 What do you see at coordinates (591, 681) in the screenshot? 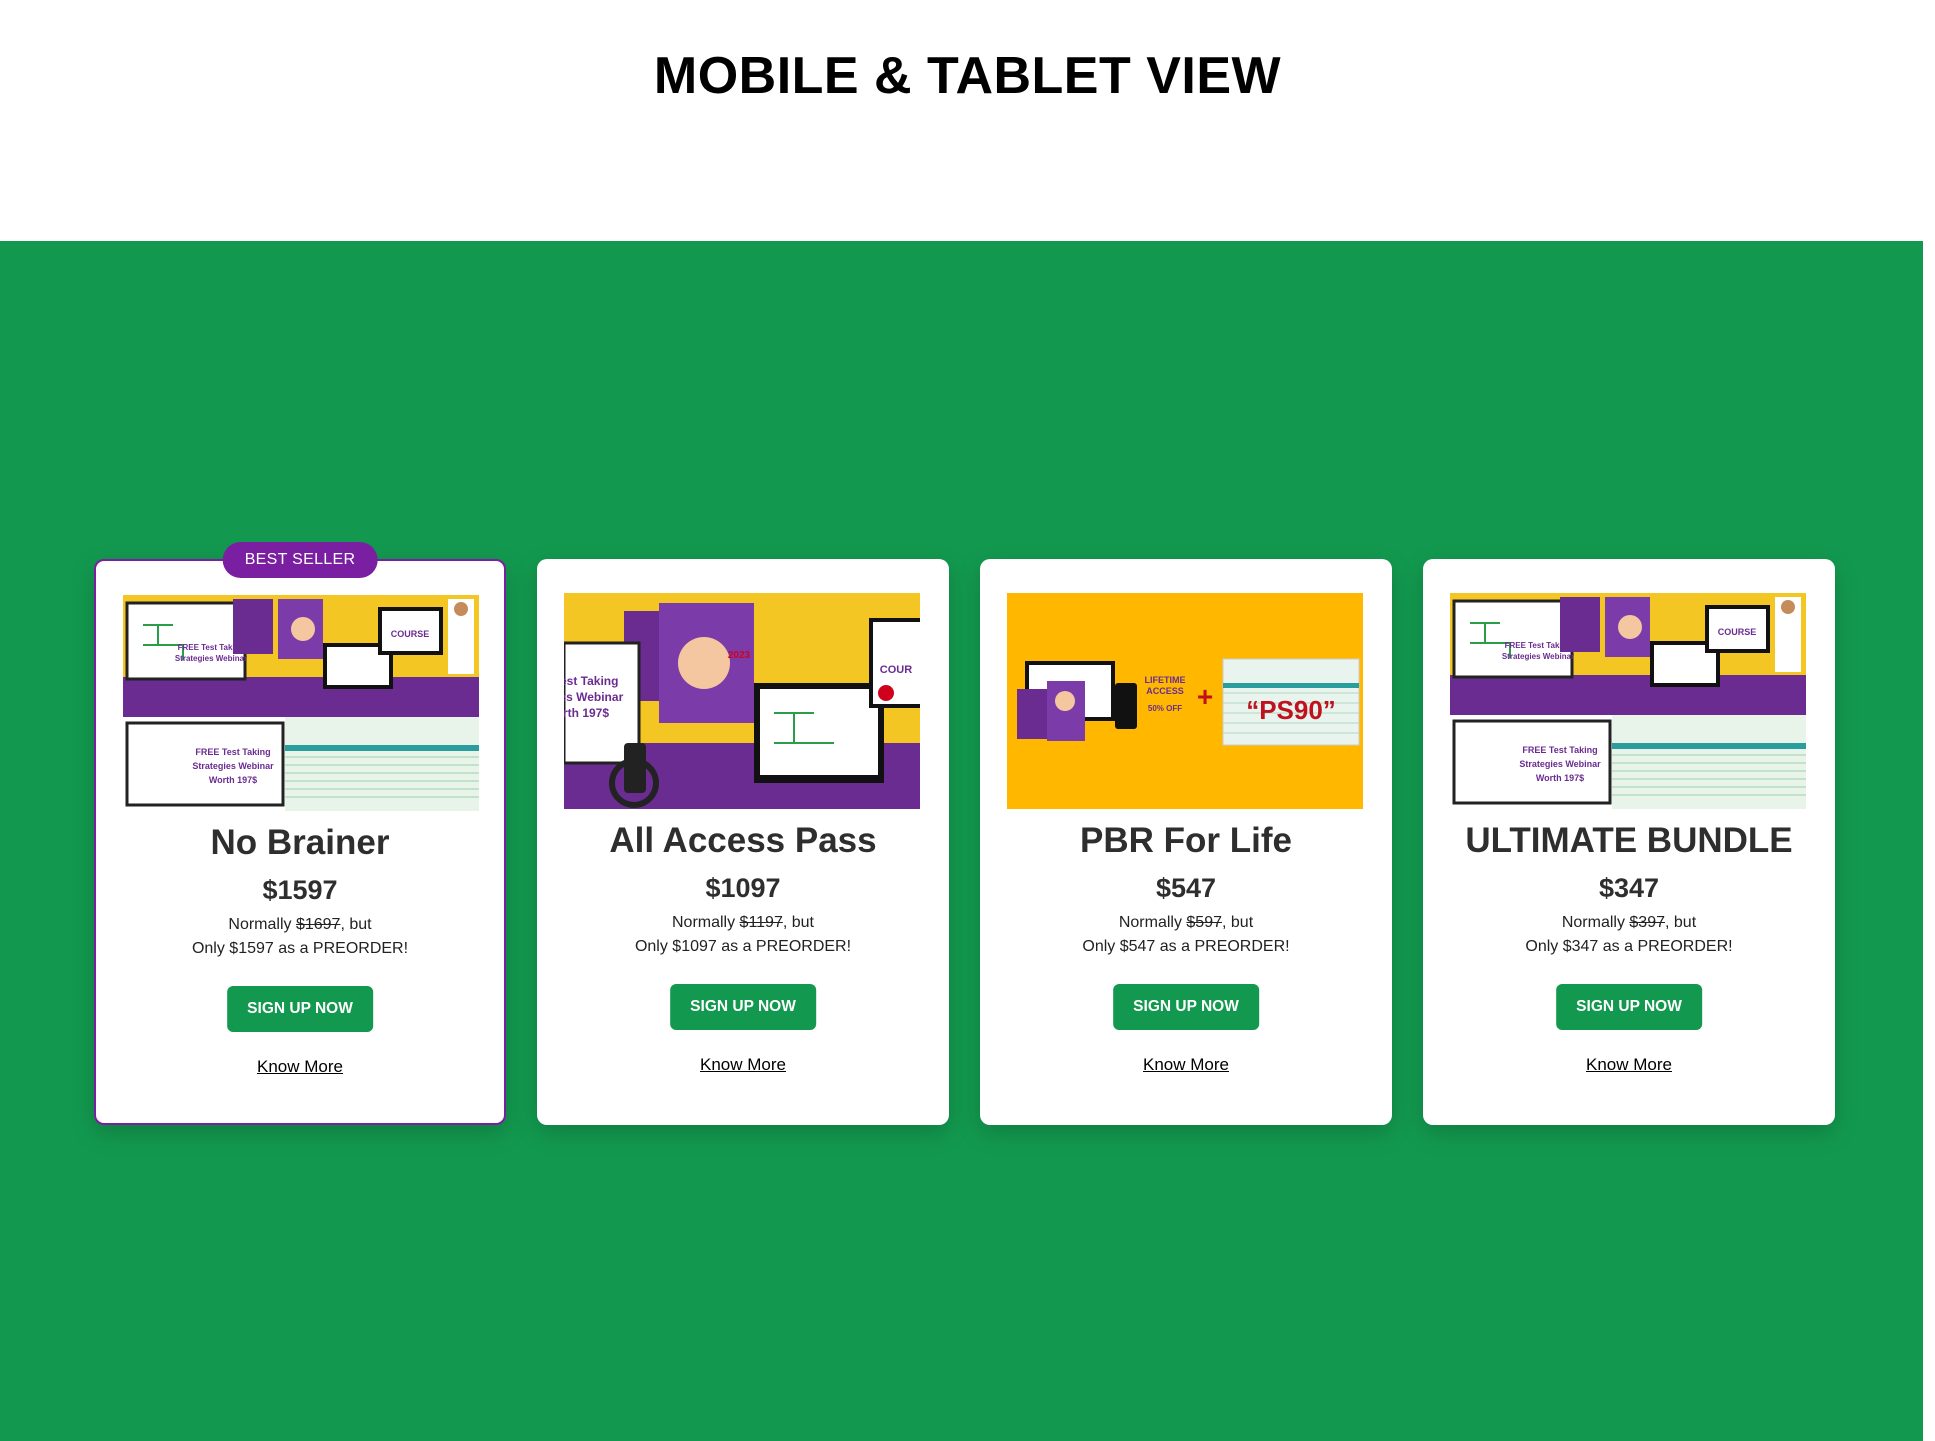
I see `svg-text: Test Taking` at bounding box center [591, 681].